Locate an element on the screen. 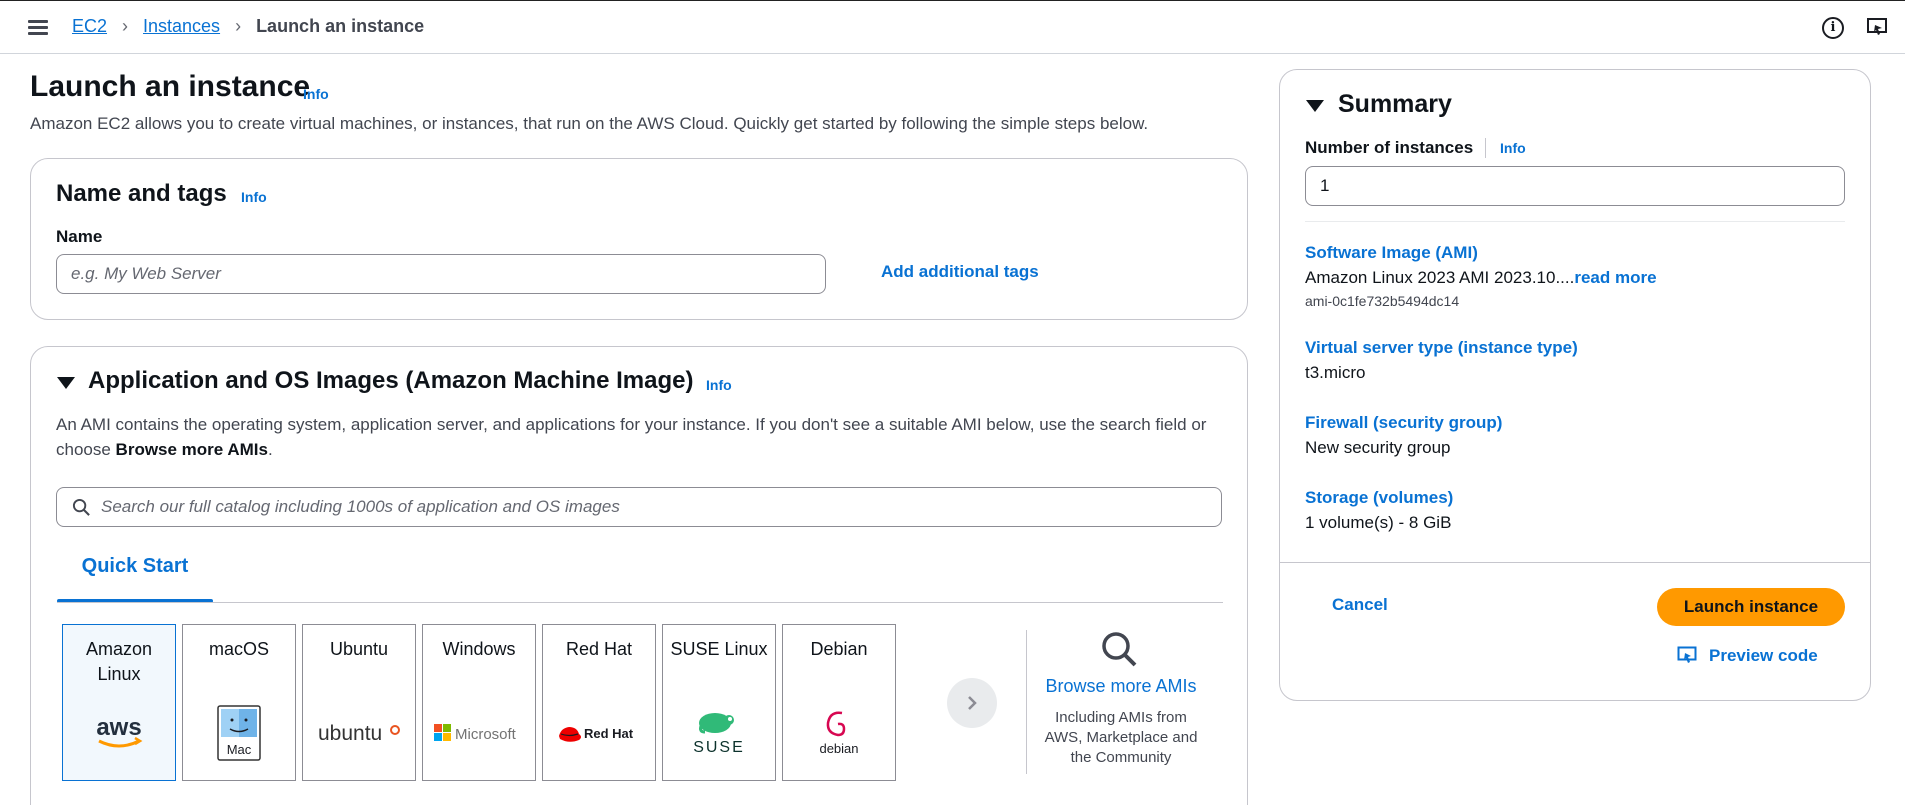  os-tile-windows: Windows Microsoft is located at coordinates (479, 702).